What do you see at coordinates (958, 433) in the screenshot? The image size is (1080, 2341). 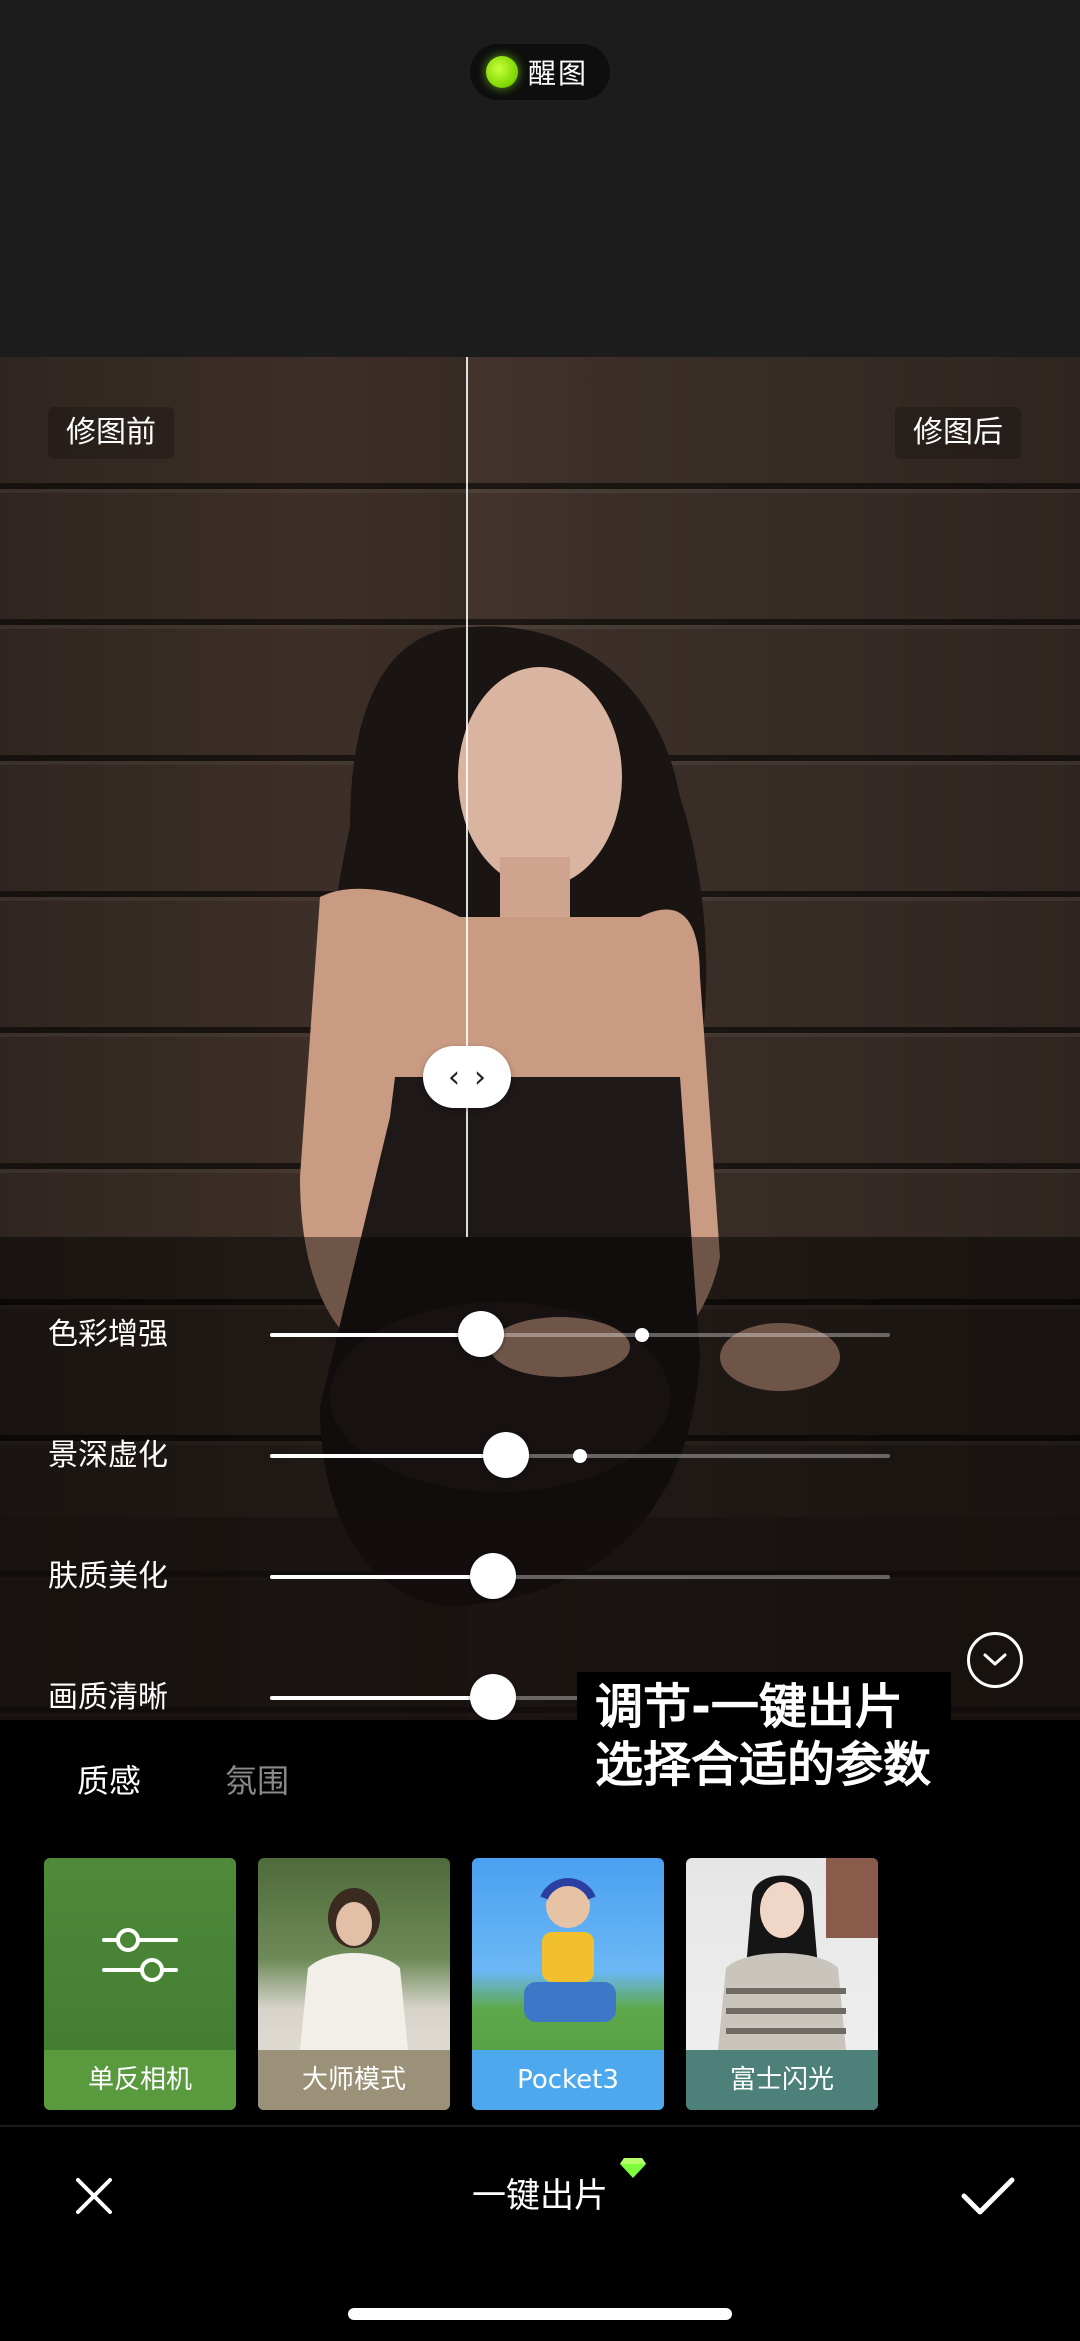 I see `after-label: 修图后` at bounding box center [958, 433].